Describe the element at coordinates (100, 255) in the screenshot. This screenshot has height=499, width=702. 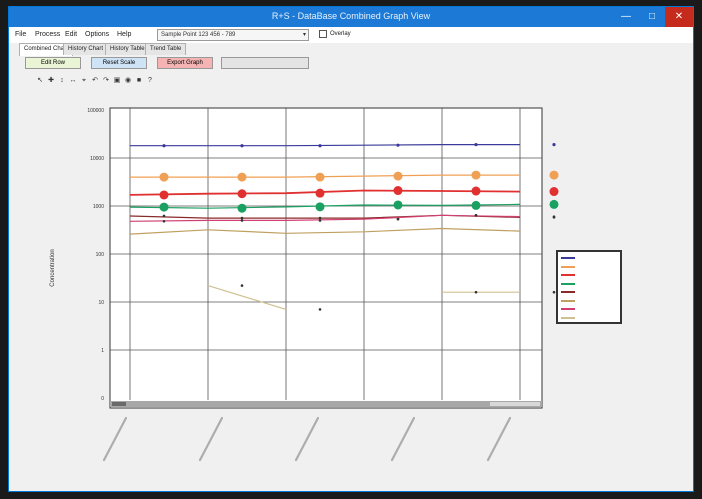
I see `y-tick-label: 100` at that location.